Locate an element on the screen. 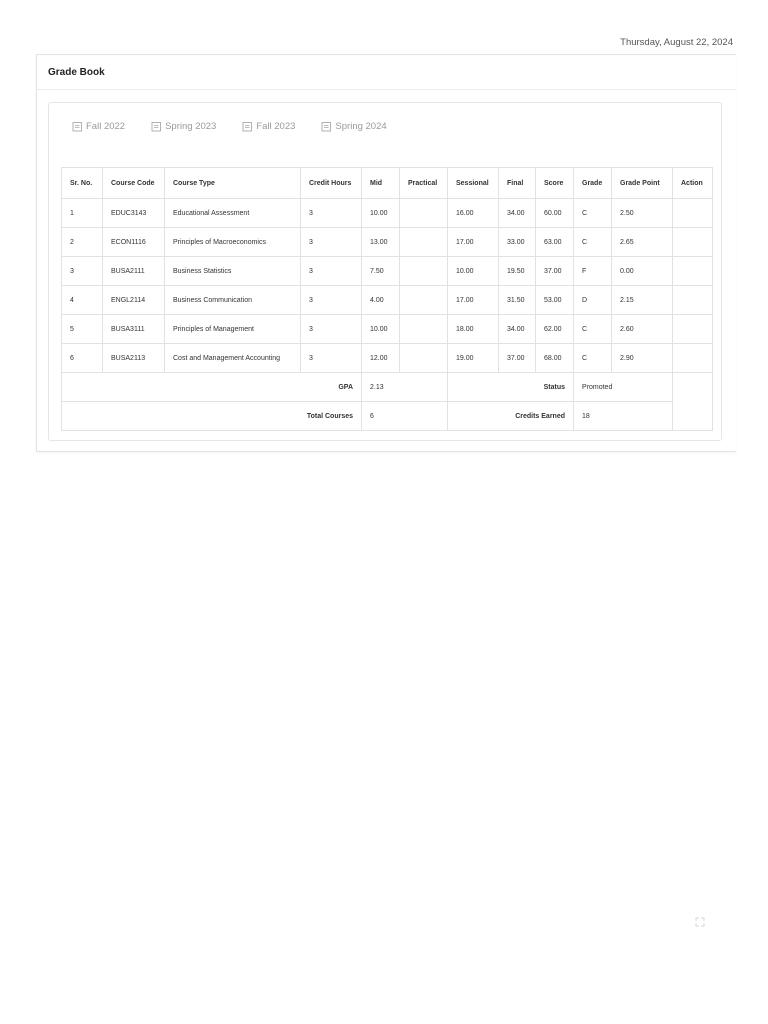 This screenshot has width=768, height=1024. cell-sr-no: 6 is located at coordinates (82, 358).